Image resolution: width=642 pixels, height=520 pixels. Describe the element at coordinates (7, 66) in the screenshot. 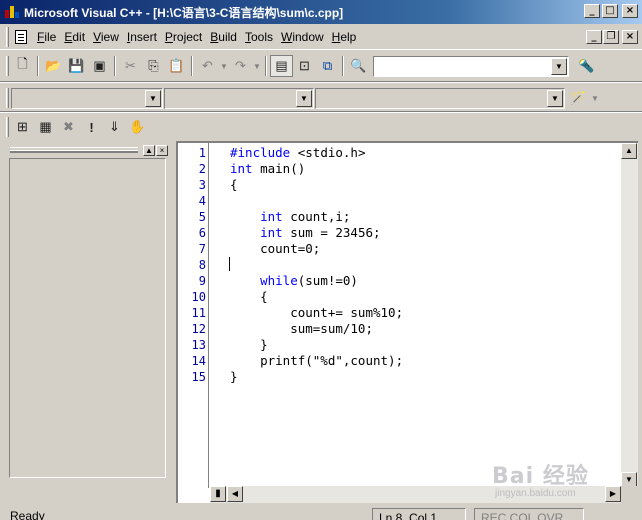

I see `toolbar-grip` at that location.